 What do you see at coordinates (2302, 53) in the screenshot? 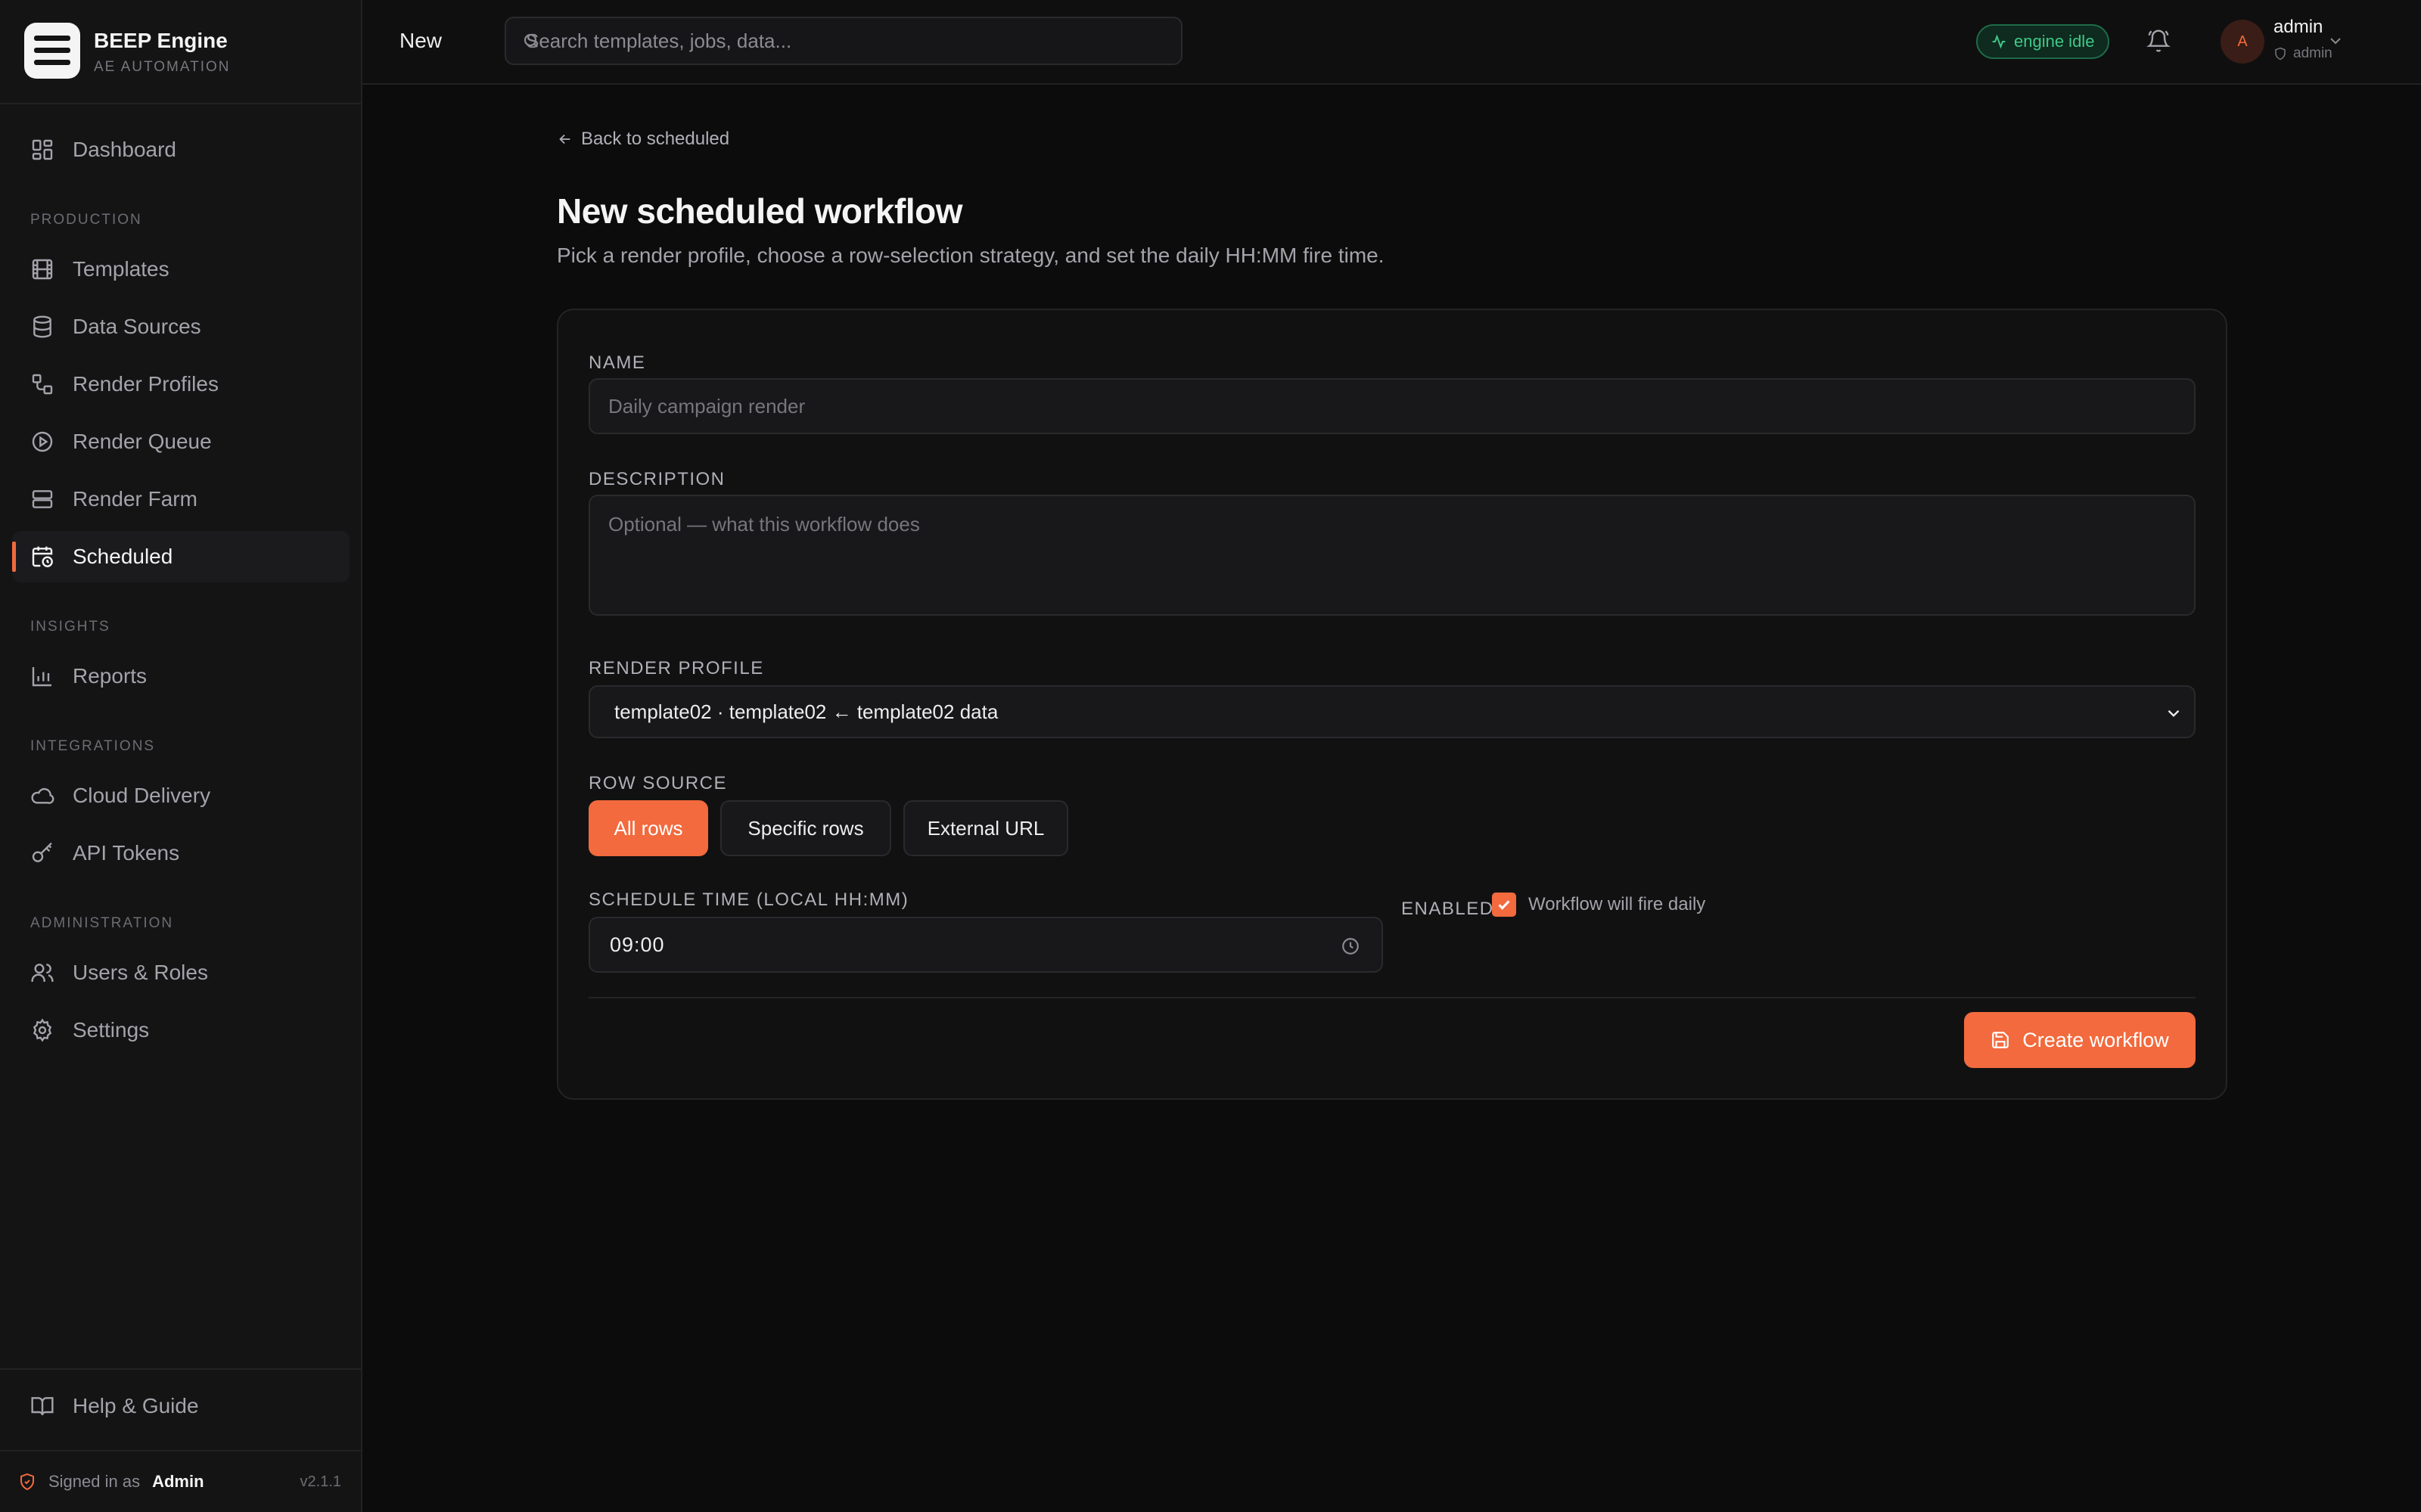
I see `user-role: admin` at bounding box center [2302, 53].